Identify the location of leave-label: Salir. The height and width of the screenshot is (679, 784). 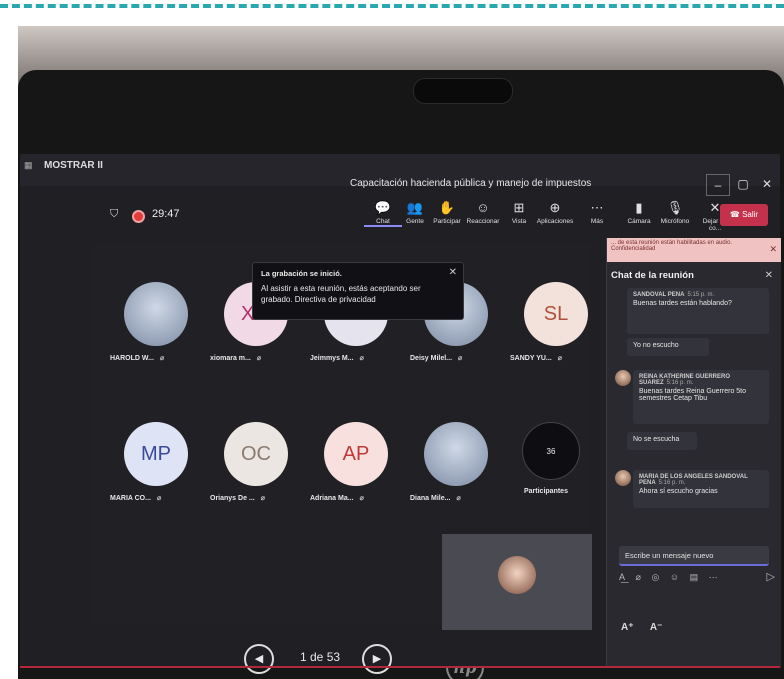
(750, 214).